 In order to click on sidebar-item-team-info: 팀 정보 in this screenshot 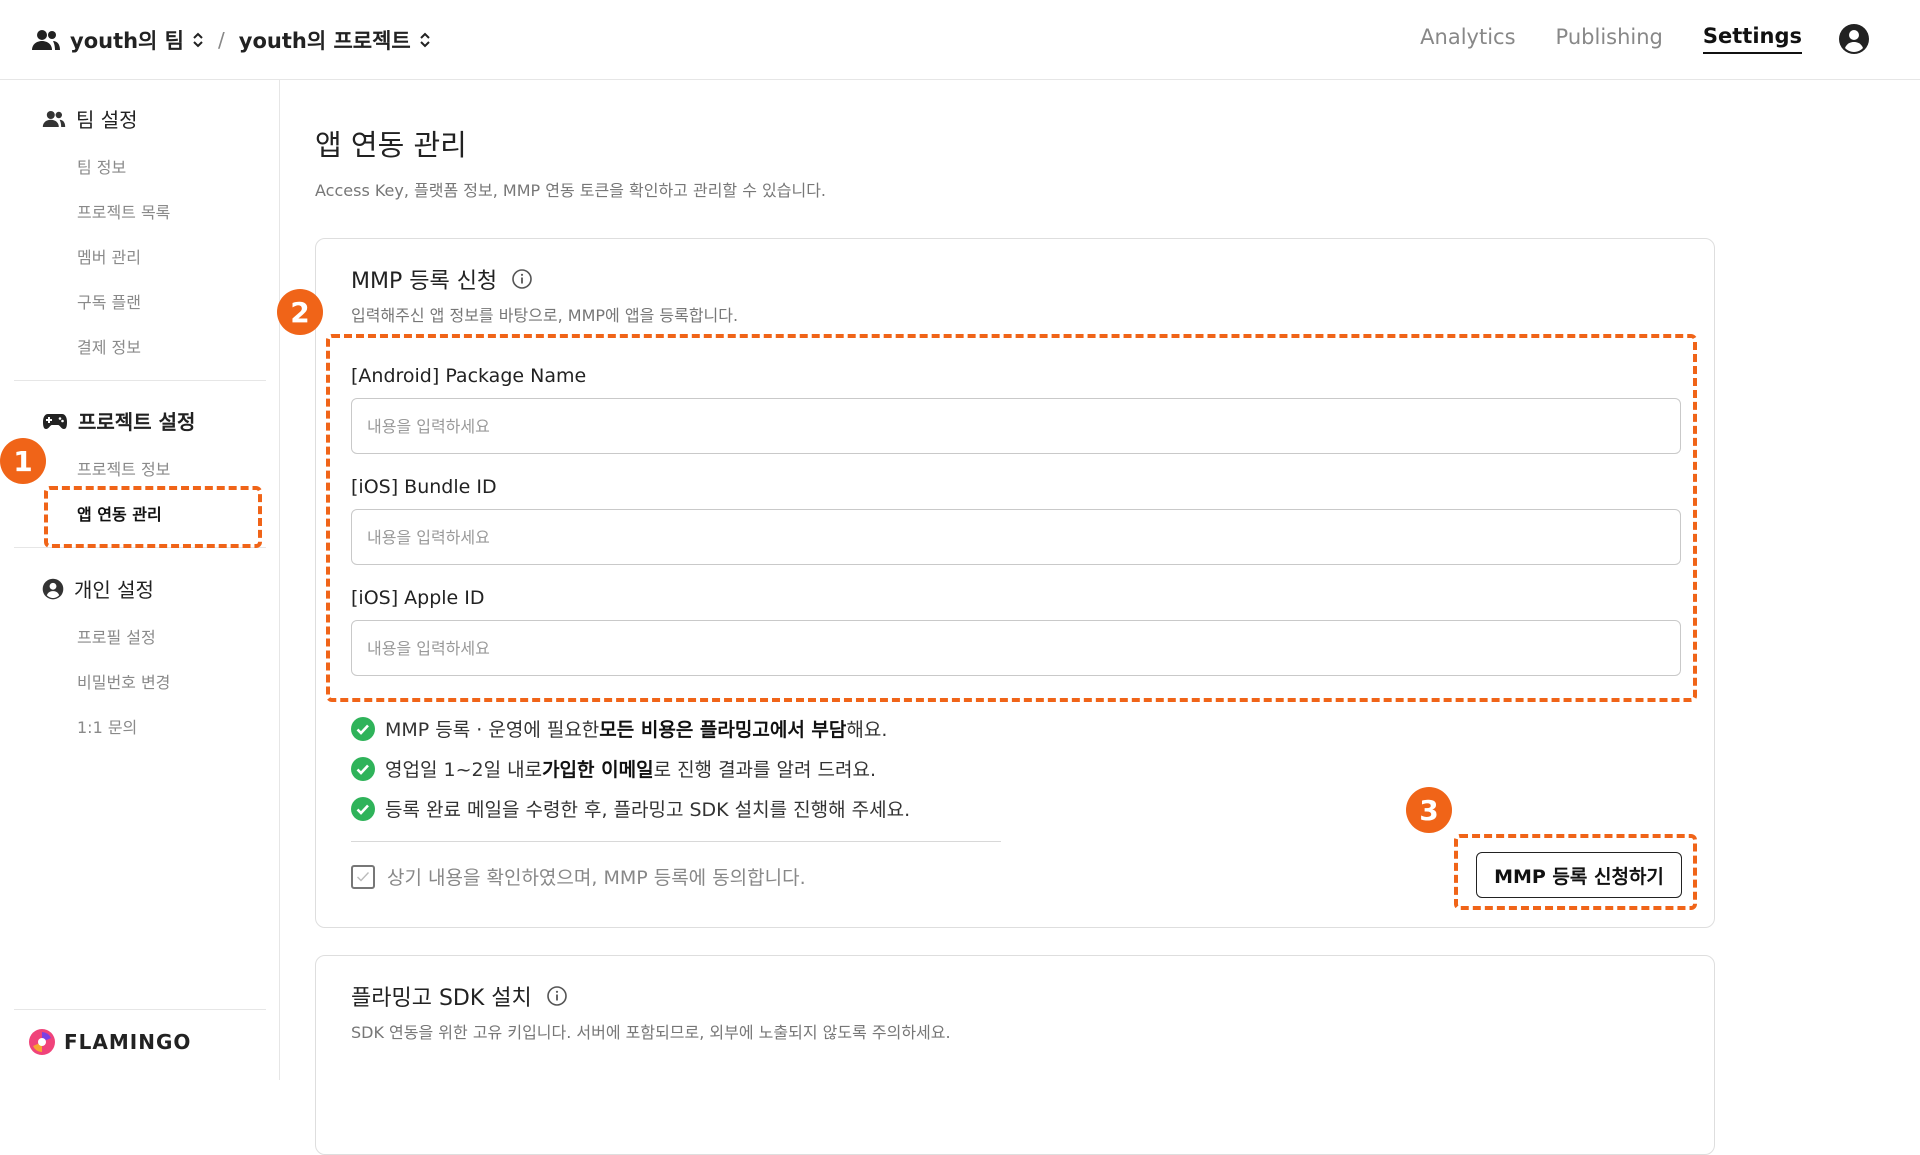, I will do `click(101, 166)`.